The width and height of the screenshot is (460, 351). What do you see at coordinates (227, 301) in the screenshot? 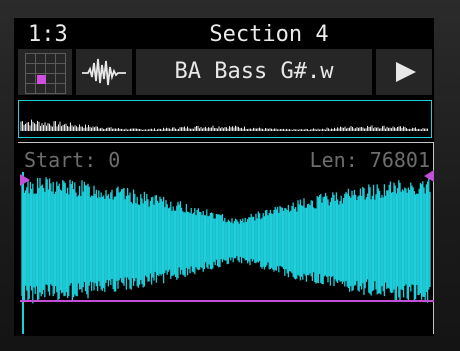
I see `loop-baseline` at bounding box center [227, 301].